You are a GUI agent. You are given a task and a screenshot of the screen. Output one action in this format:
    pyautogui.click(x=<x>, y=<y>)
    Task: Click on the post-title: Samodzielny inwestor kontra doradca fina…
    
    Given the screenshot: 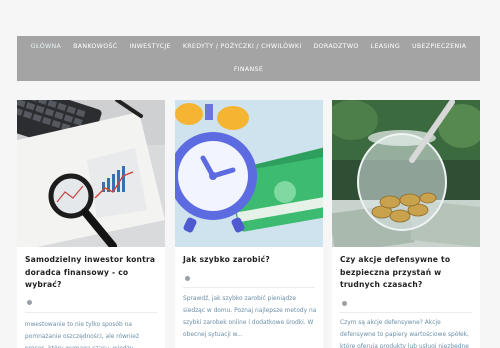 What is the action you would take?
    pyautogui.click(x=92, y=273)
    